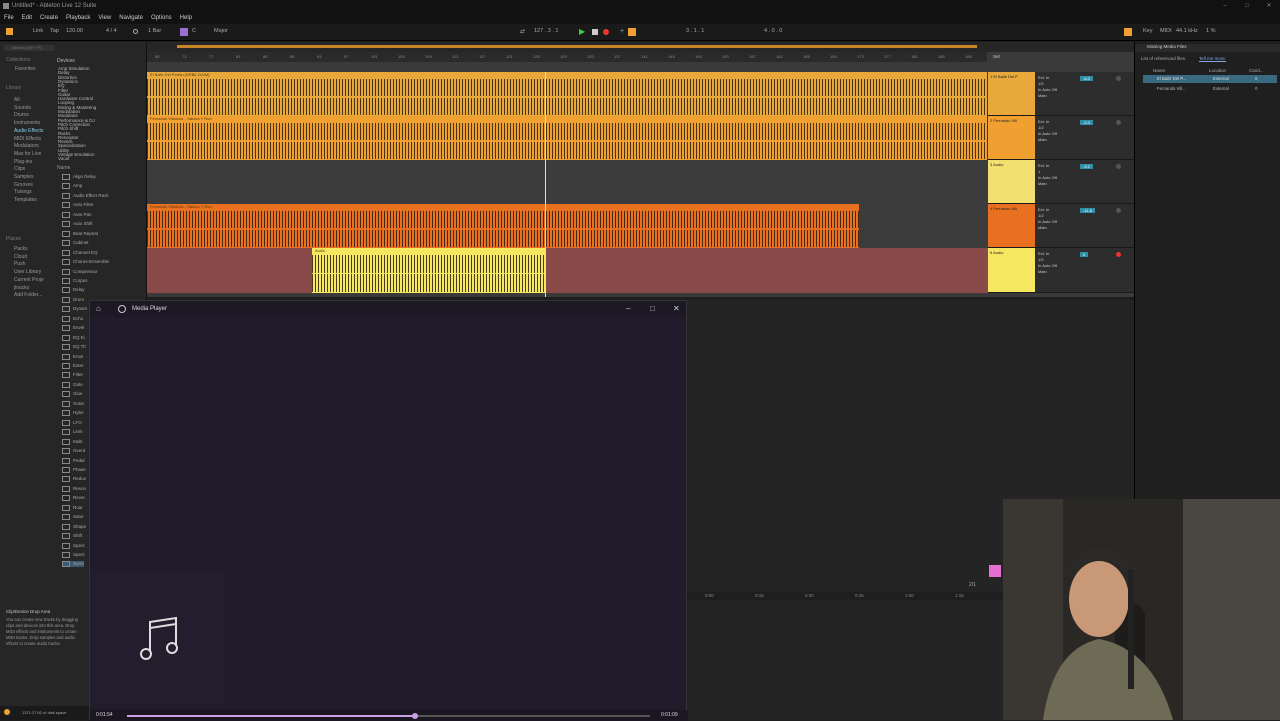 This screenshot has height=721, width=1280. What do you see at coordinates (1084, 254) in the screenshot?
I see `track-volume: 0` at bounding box center [1084, 254].